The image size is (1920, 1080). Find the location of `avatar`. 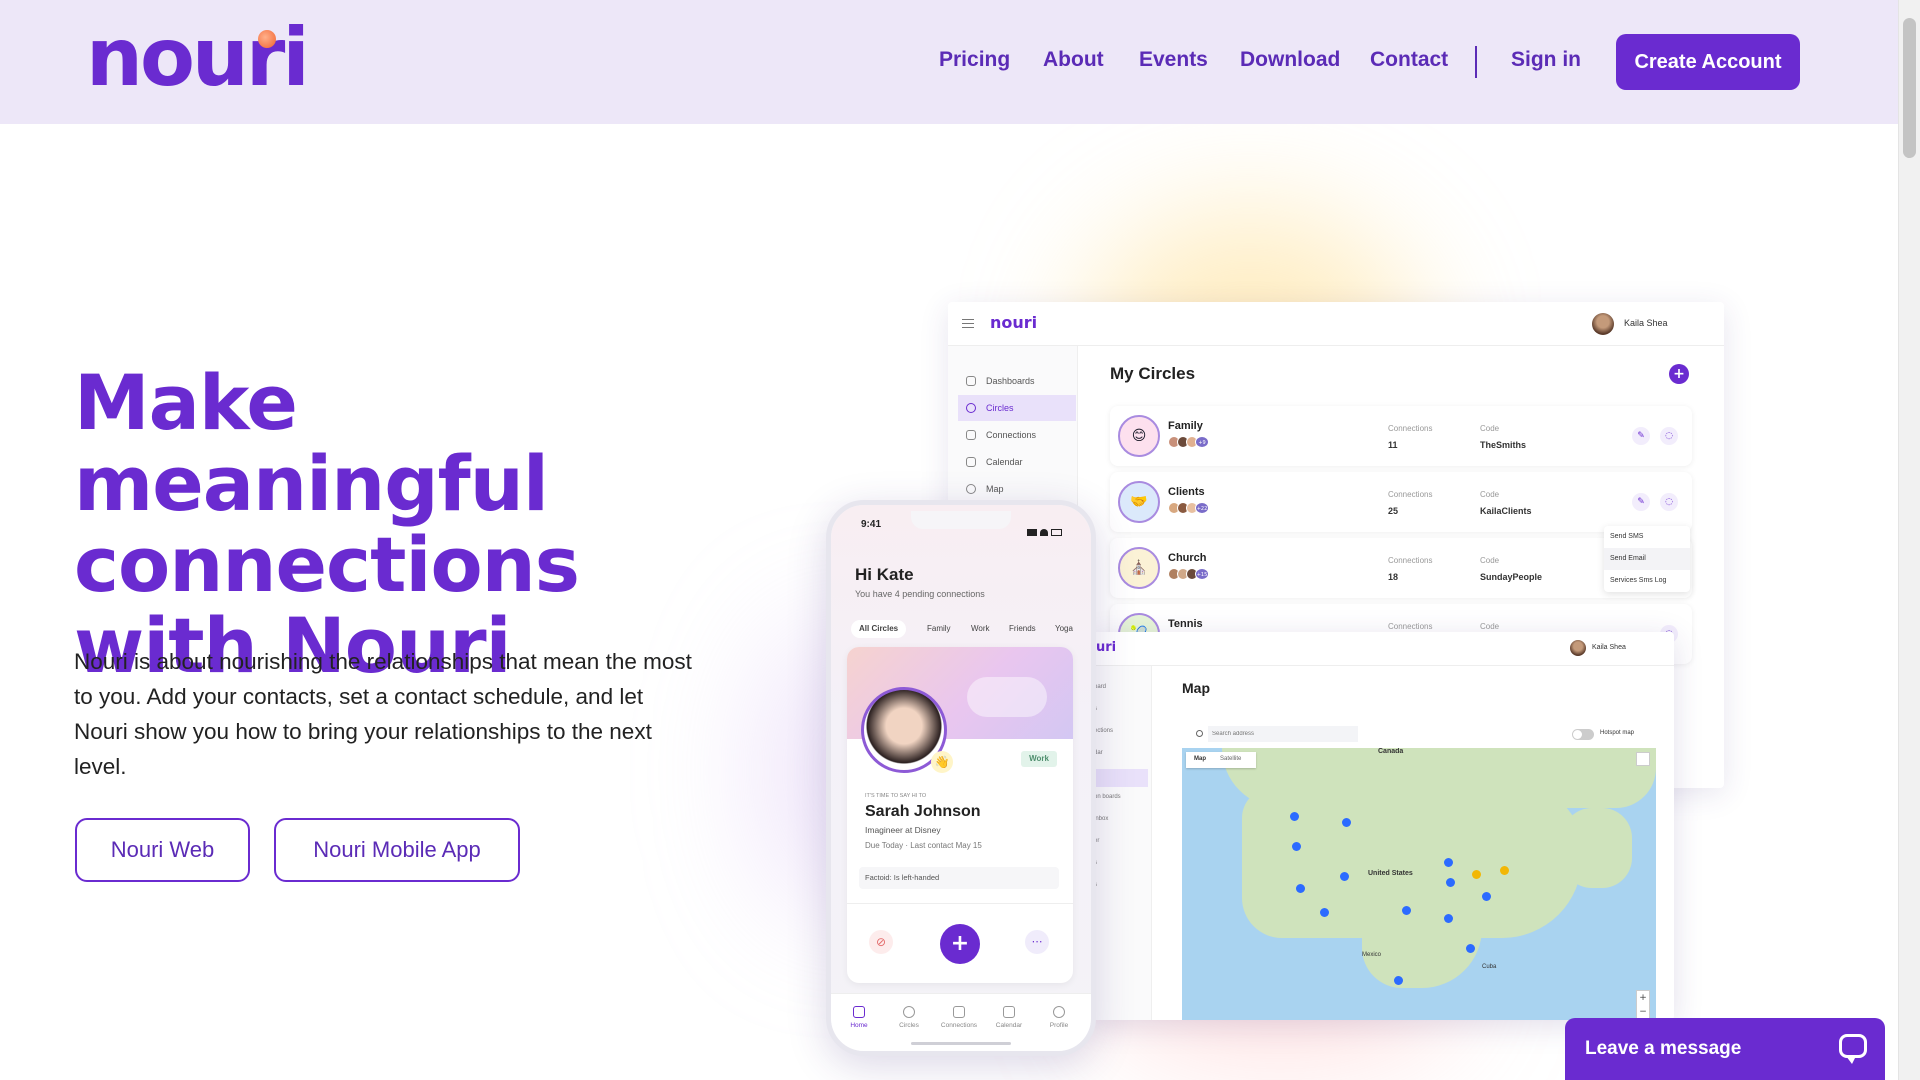

avatar is located at coordinates (1578, 648).